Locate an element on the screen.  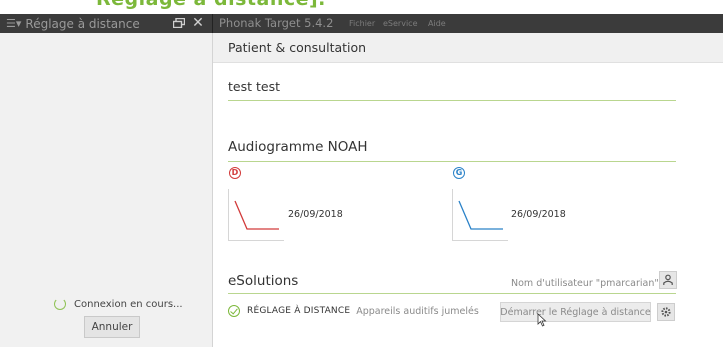
check-circle-icon is located at coordinates (234, 311).